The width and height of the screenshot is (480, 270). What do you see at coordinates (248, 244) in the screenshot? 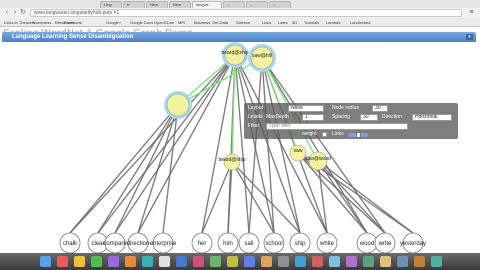
I see `word-node-label: sail` at bounding box center [248, 244].